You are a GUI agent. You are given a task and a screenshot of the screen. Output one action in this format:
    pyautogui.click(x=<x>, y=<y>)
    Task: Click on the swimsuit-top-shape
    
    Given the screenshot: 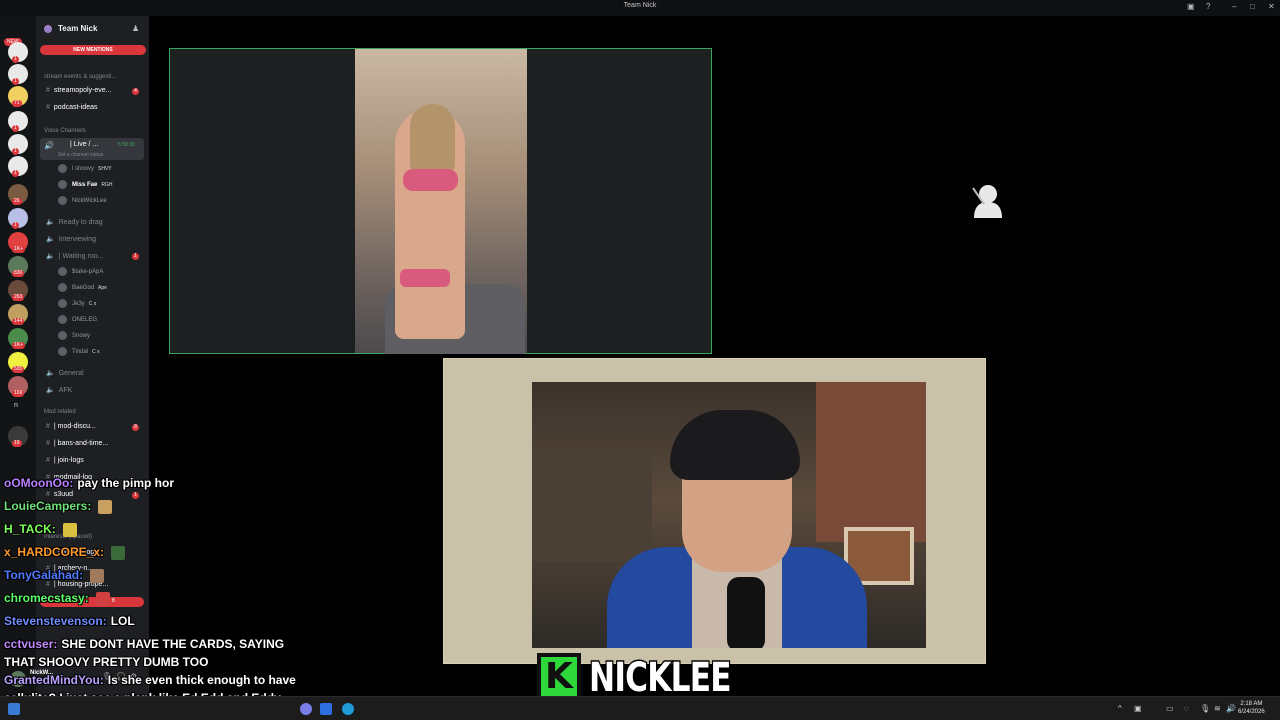 What is the action you would take?
    pyautogui.click(x=430, y=180)
    